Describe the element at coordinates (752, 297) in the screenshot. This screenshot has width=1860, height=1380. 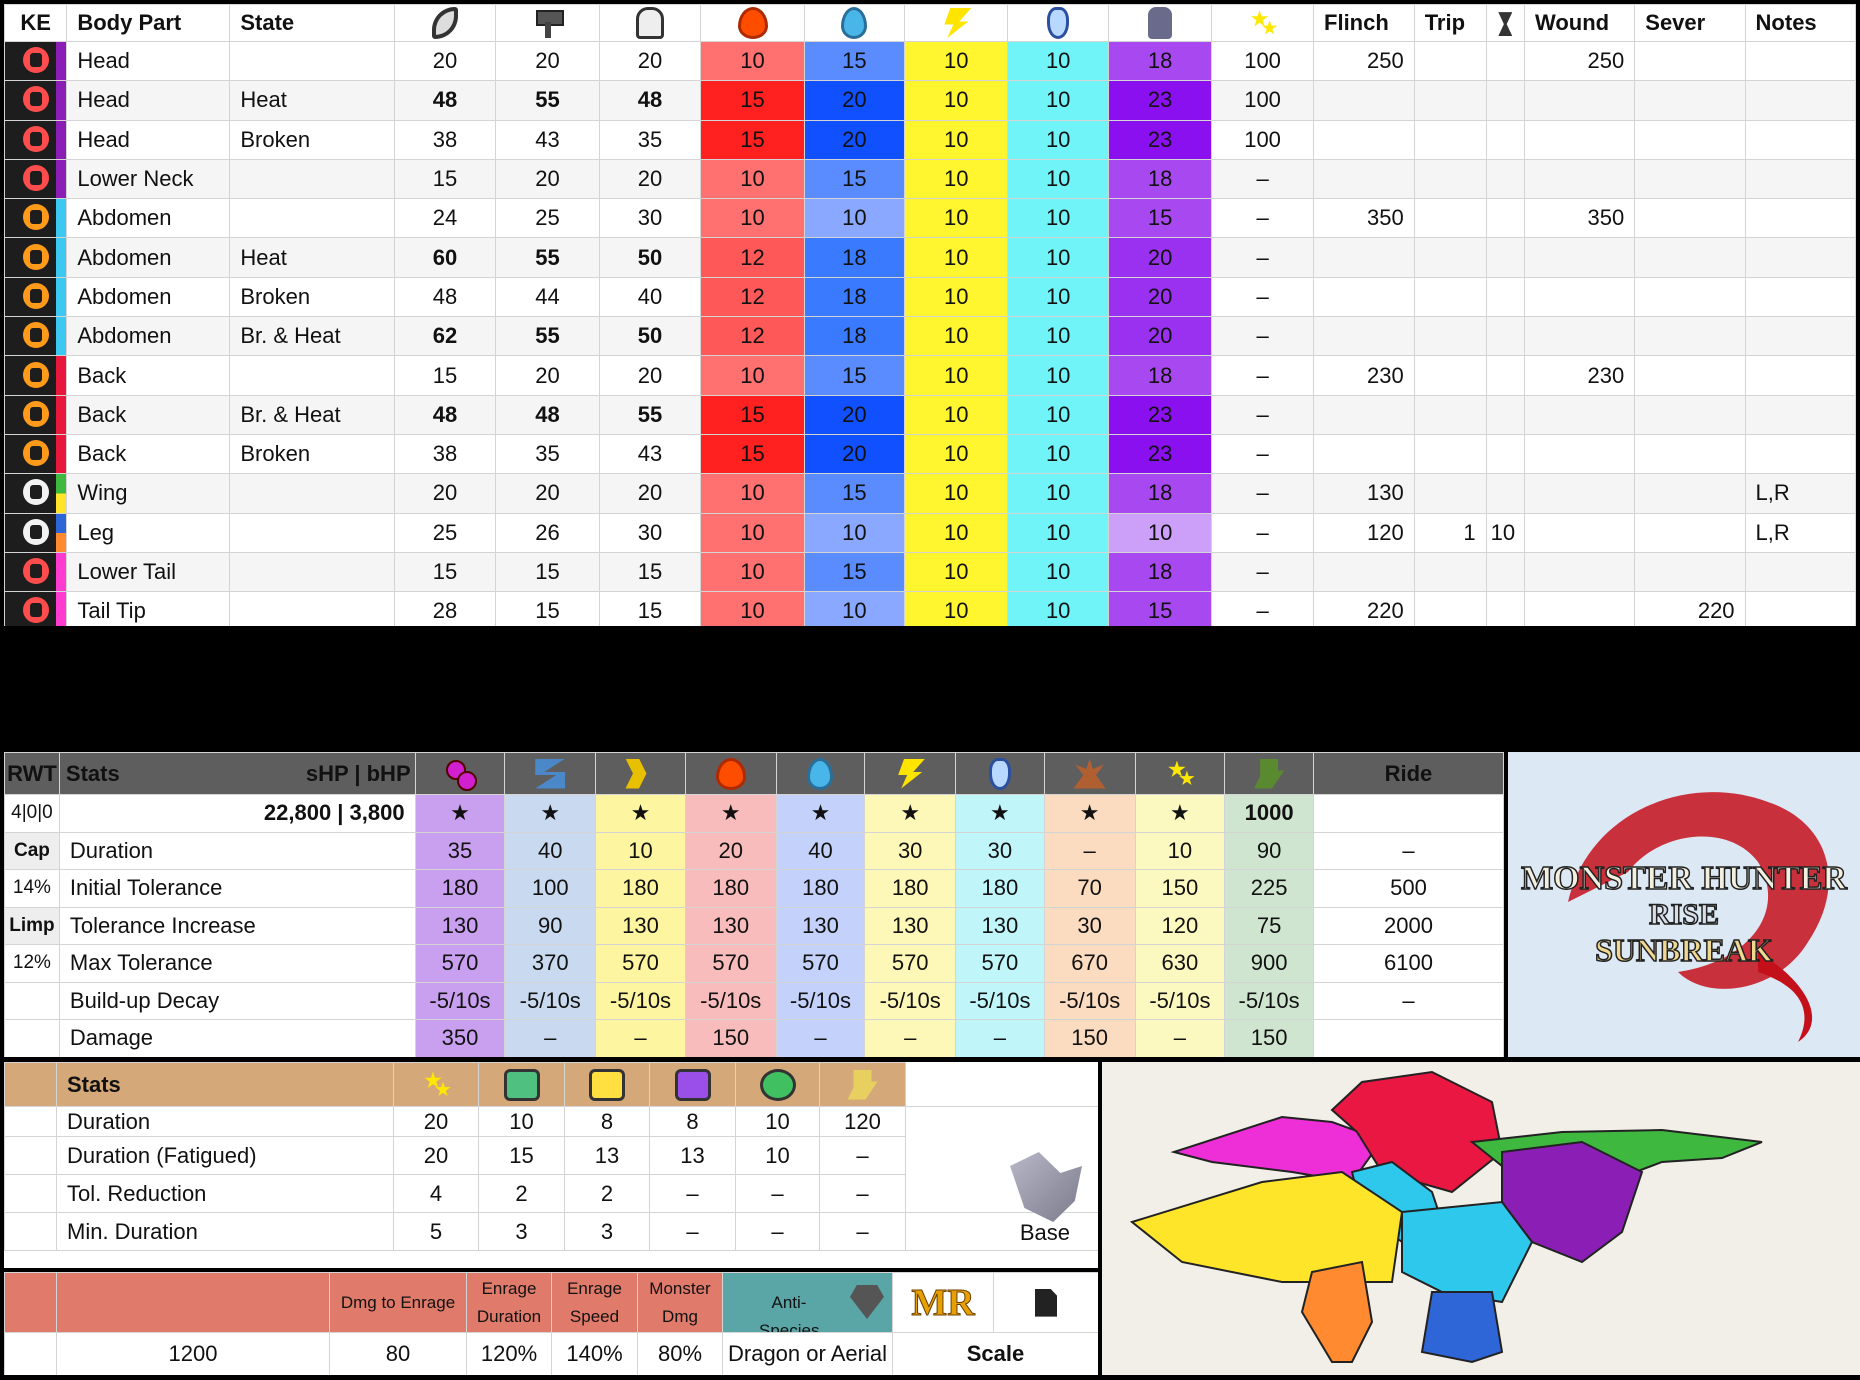
I see `fire-value: 12` at that location.